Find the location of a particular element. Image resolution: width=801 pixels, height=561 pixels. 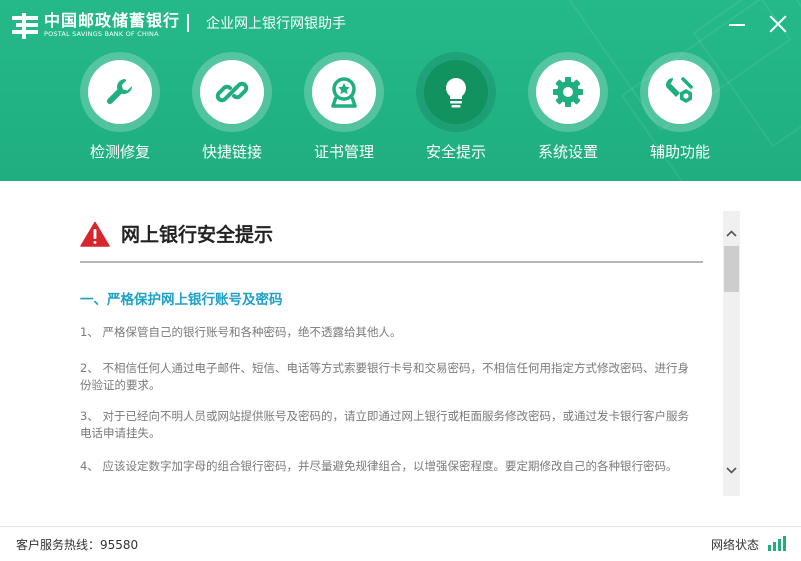

warning-icon is located at coordinates (95, 234).